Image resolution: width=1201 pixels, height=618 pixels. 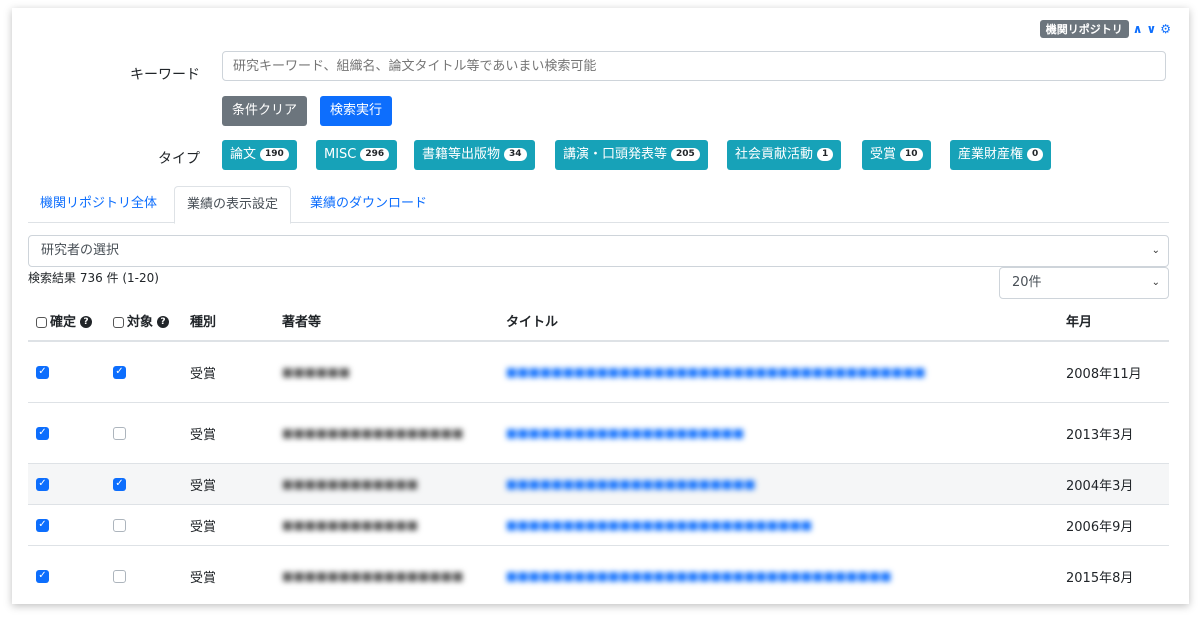 I want to click on table-header-row: 確定? 対象? 種別 著者等 タイトル 年月, so click(x=598, y=321).